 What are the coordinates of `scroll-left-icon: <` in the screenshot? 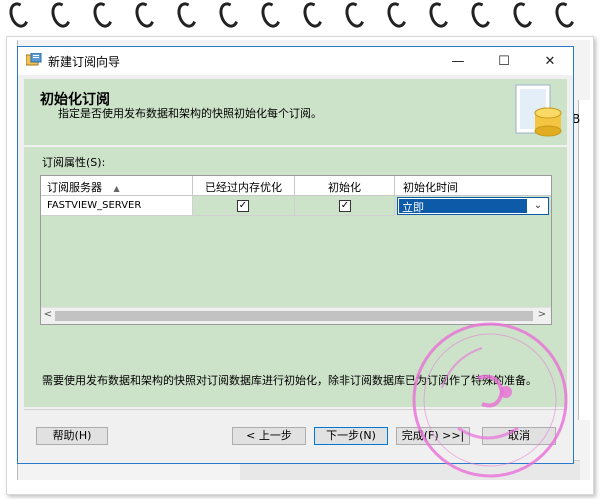 It's located at (48, 316).